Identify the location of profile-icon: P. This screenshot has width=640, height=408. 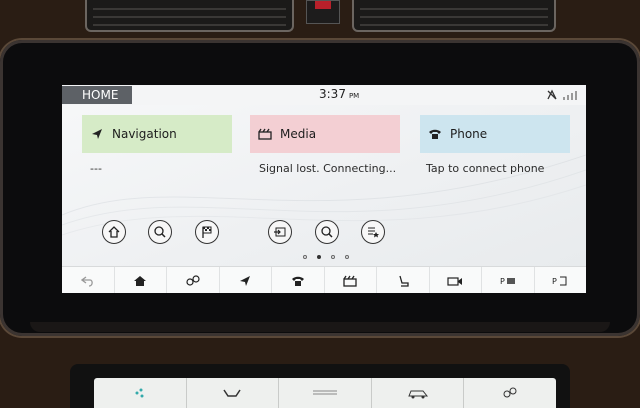
(507, 281).